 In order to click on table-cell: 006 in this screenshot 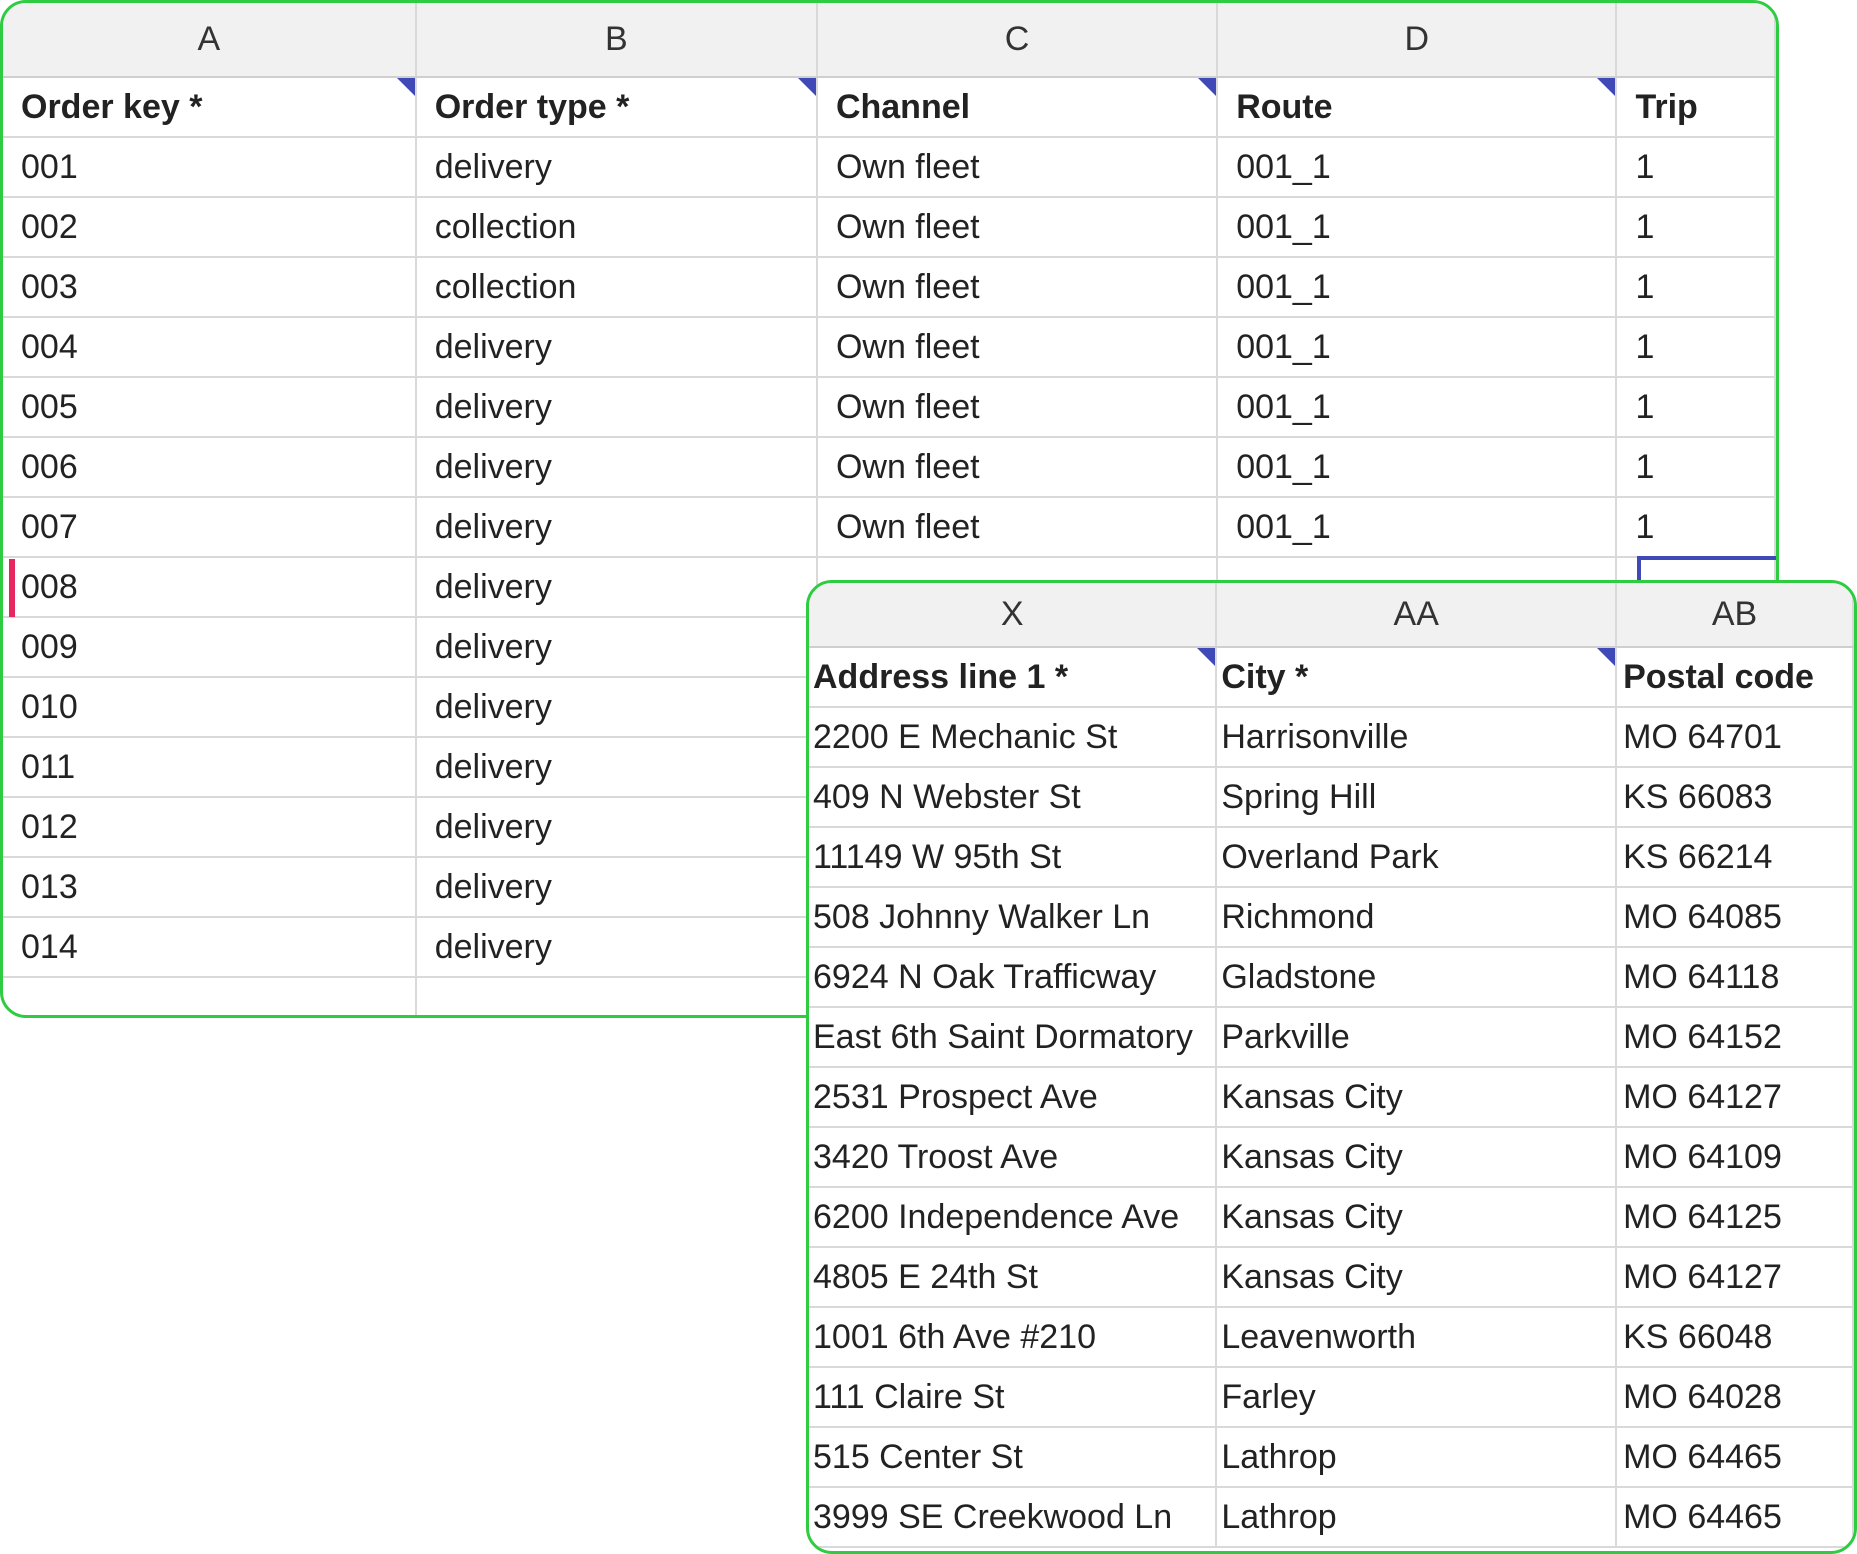, I will do `click(210, 467)`.